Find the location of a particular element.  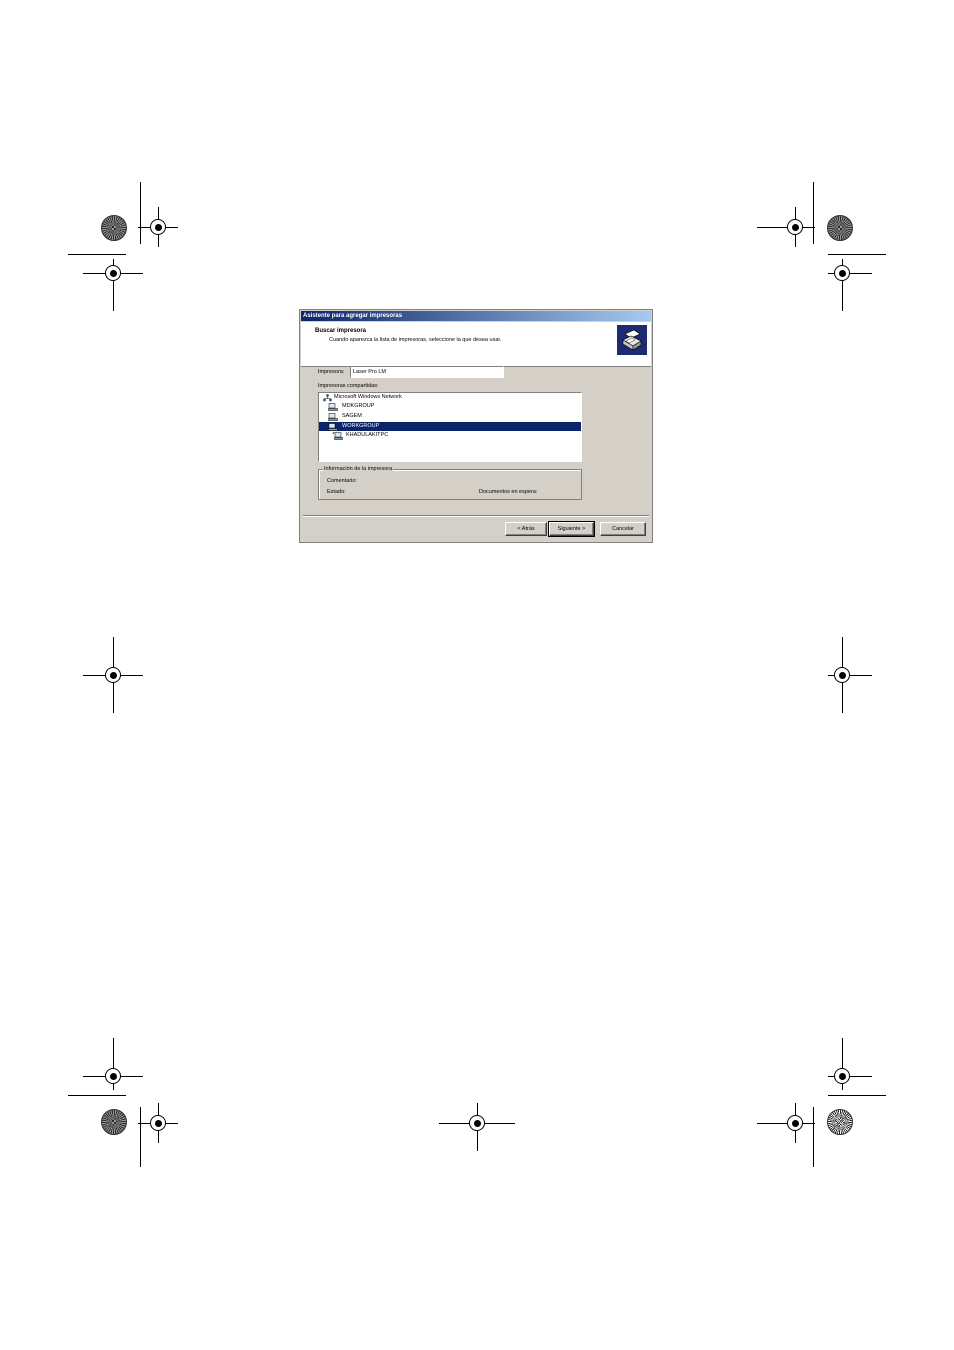

printer-wizard-icon is located at coordinates (632, 340).